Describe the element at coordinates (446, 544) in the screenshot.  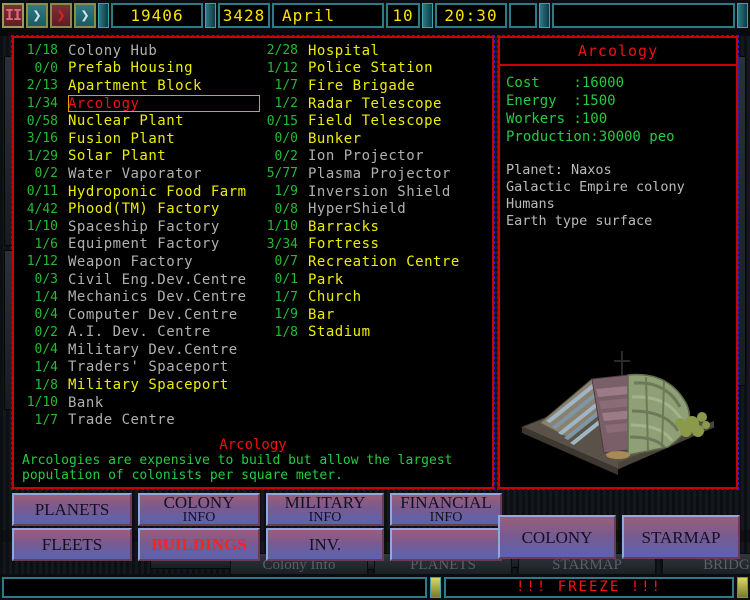
I see `empty-button` at that location.